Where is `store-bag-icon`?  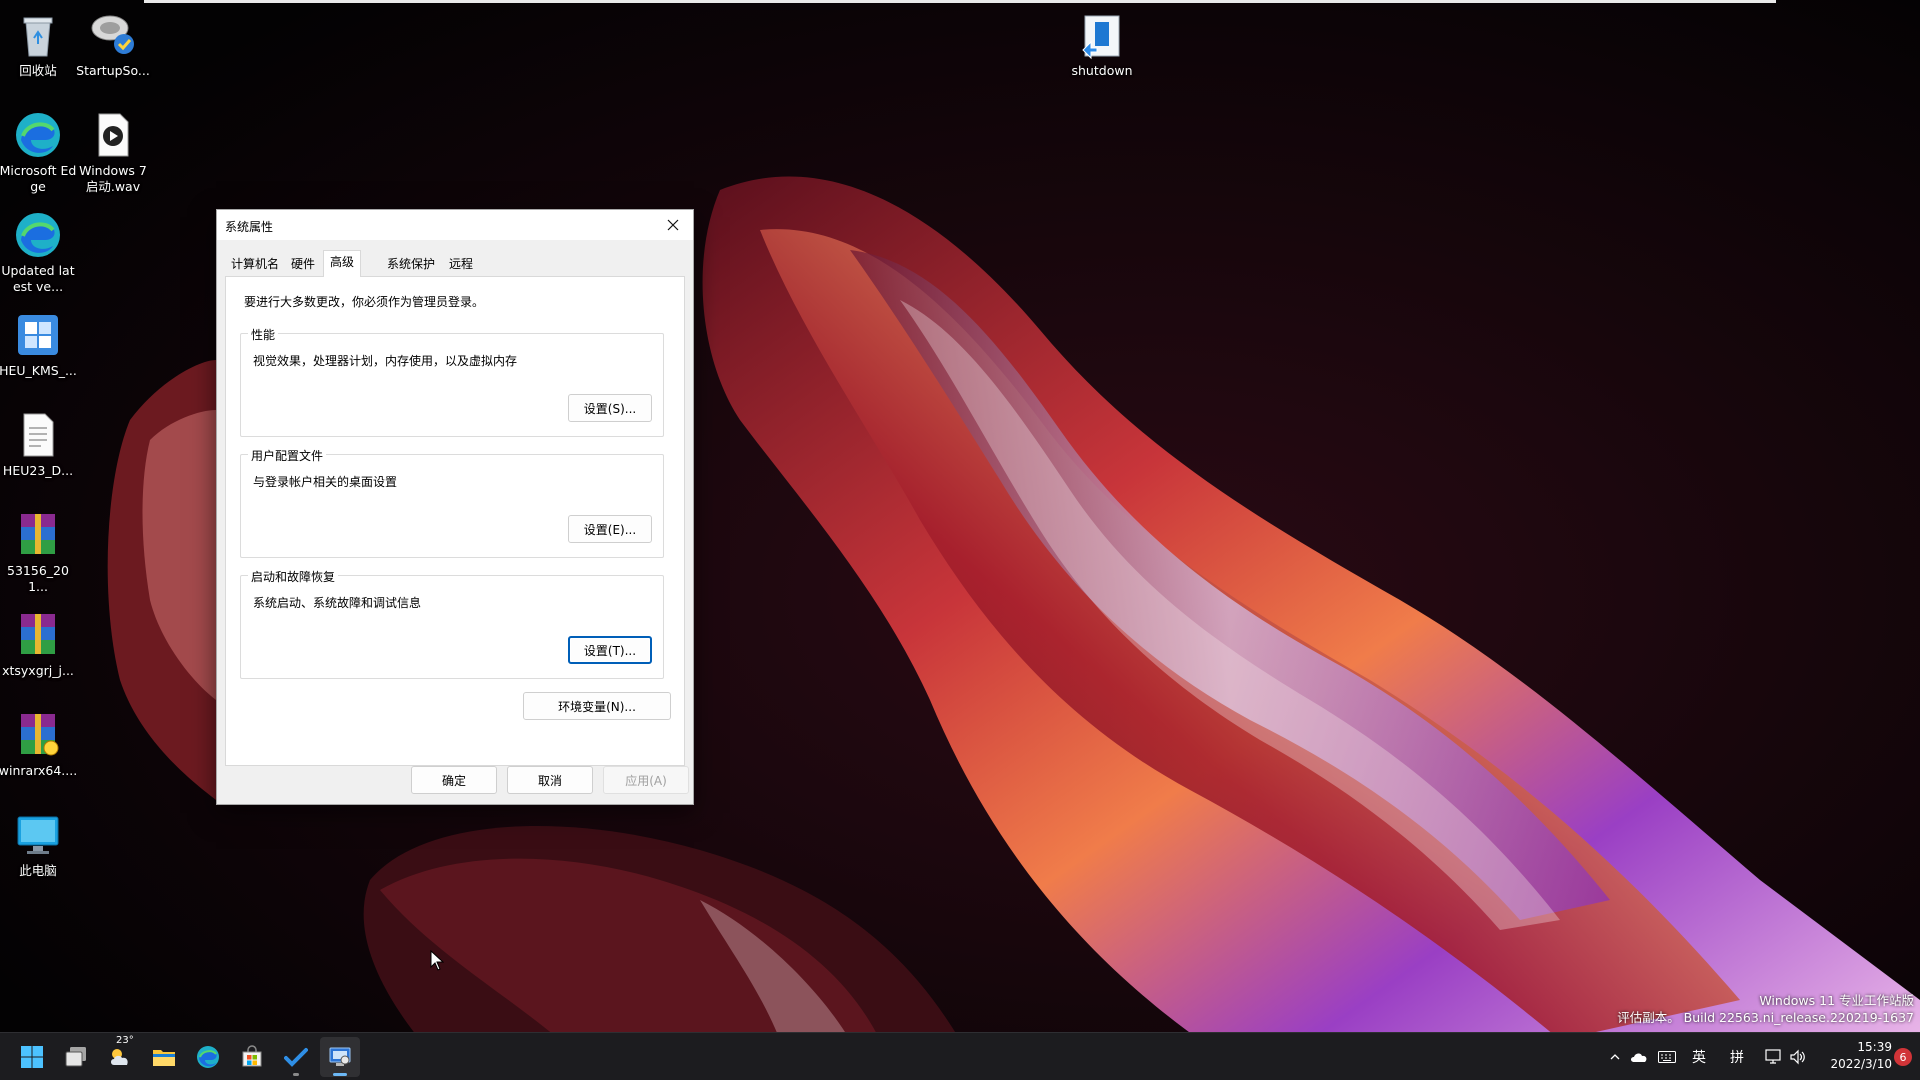 store-bag-icon is located at coordinates (252, 1056).